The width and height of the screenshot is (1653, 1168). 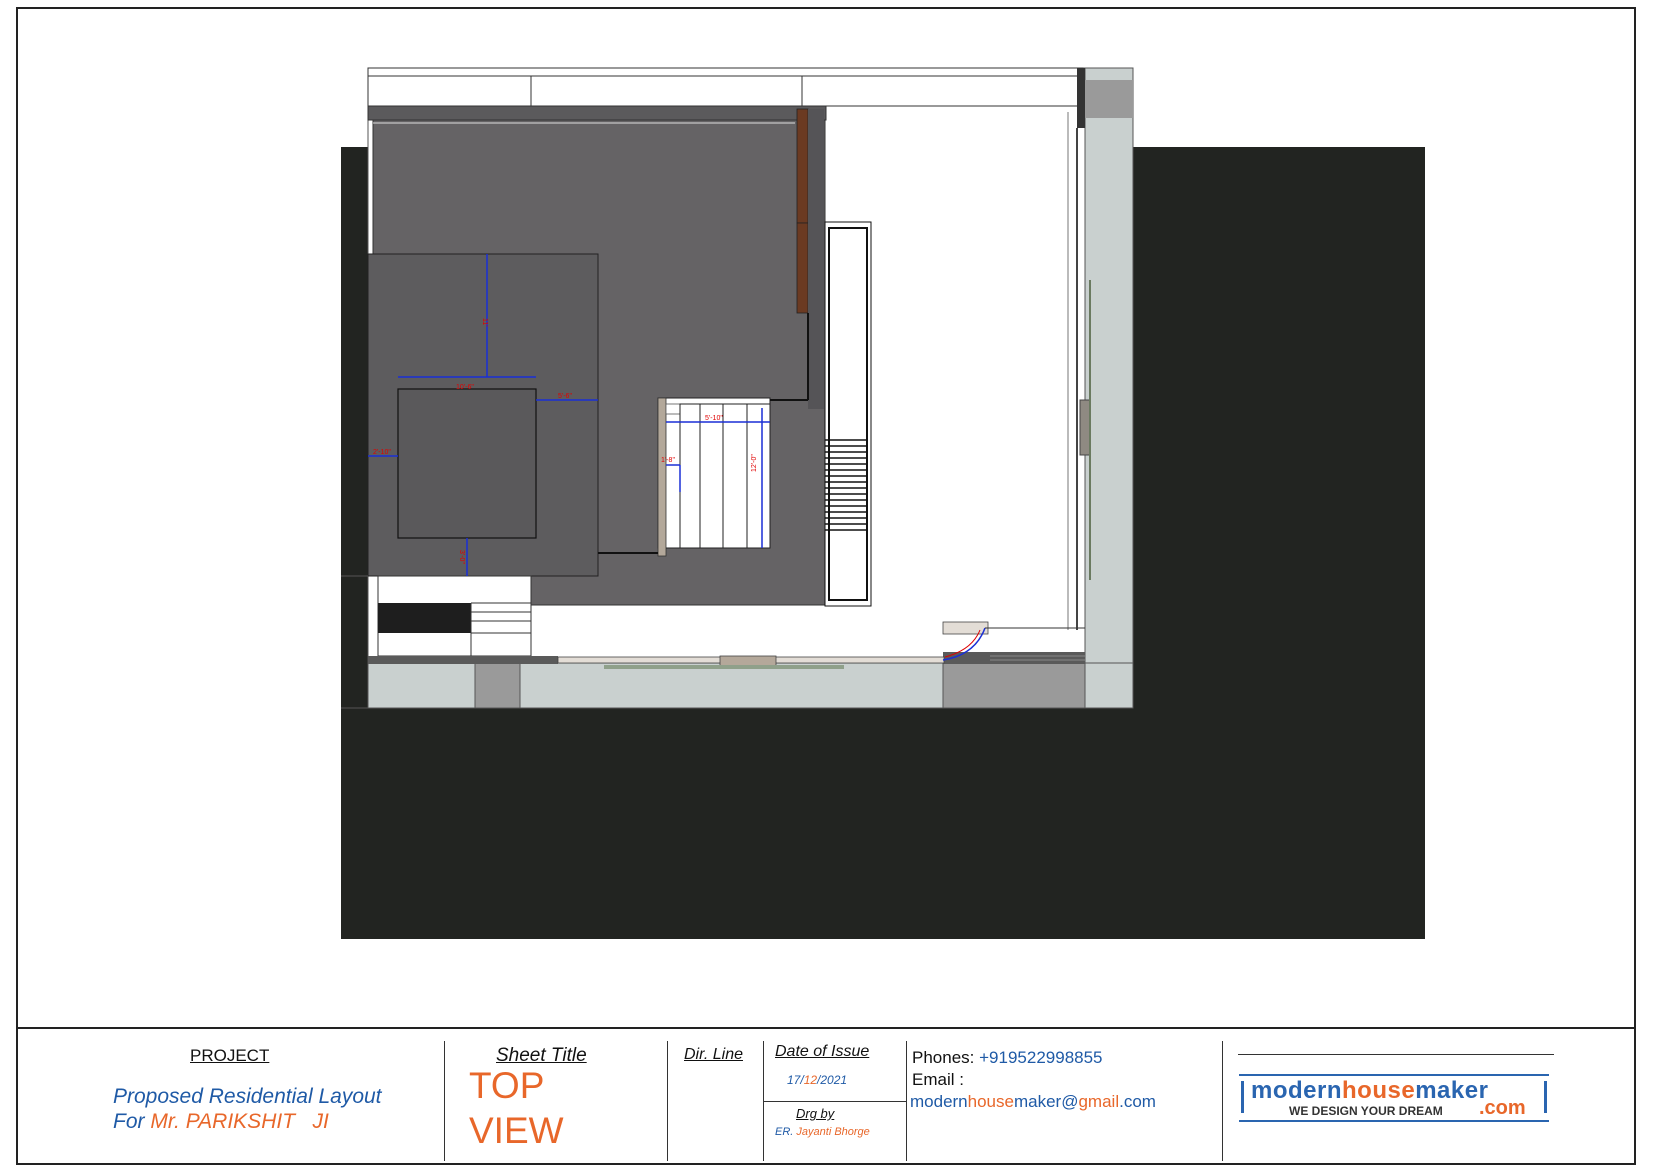 I want to click on date-day: 17/, so click(x=795, y=1080).